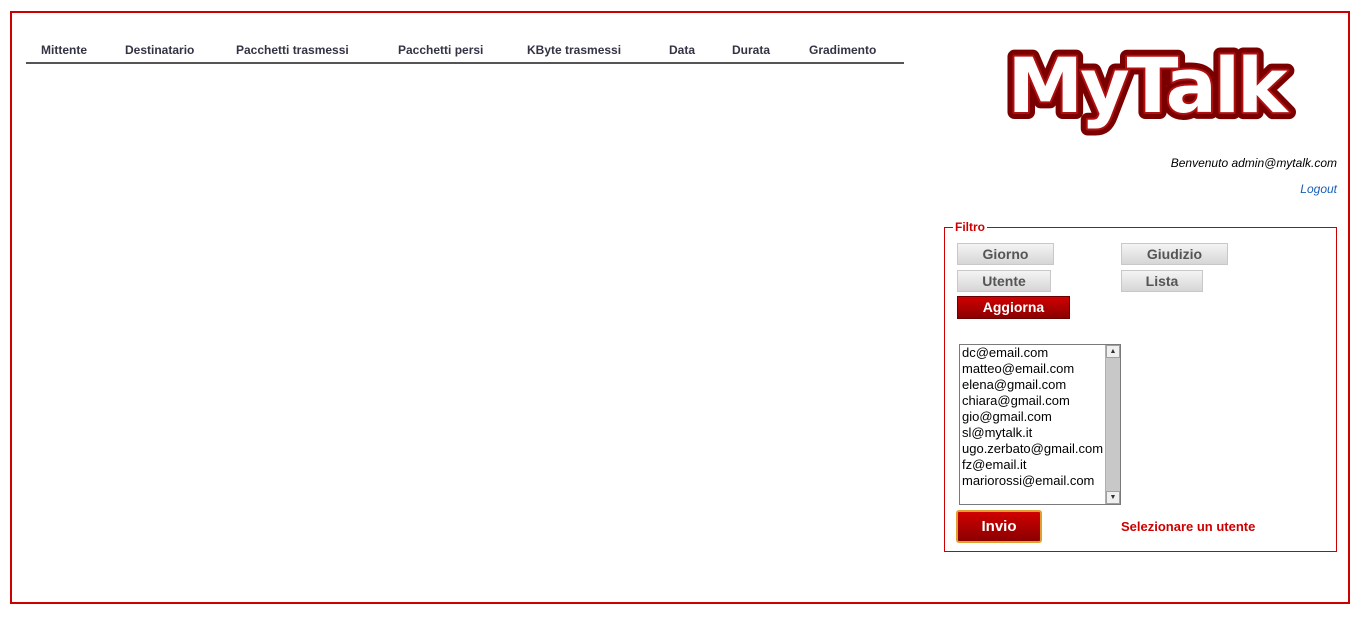  What do you see at coordinates (1035, 481) in the screenshot?
I see `user-option: mariorossi@email.com` at bounding box center [1035, 481].